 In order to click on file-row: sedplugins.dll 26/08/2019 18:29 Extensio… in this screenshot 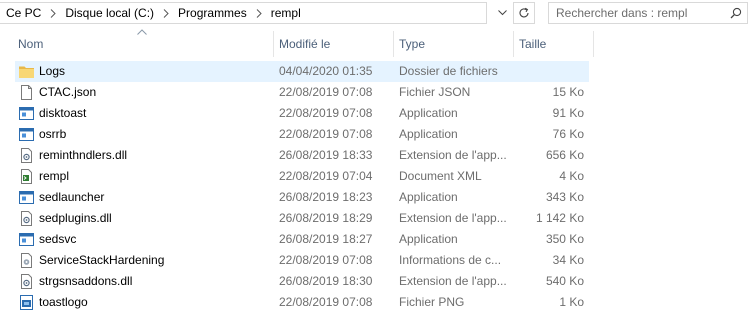, I will do `click(302, 218)`.